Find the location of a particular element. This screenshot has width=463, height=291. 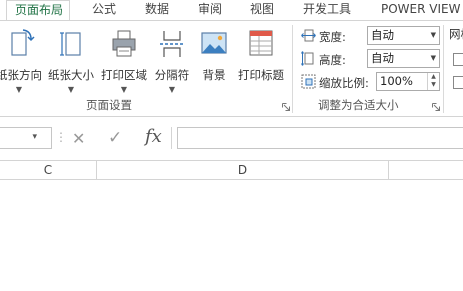

name-box: ▾ is located at coordinates (26, 138).